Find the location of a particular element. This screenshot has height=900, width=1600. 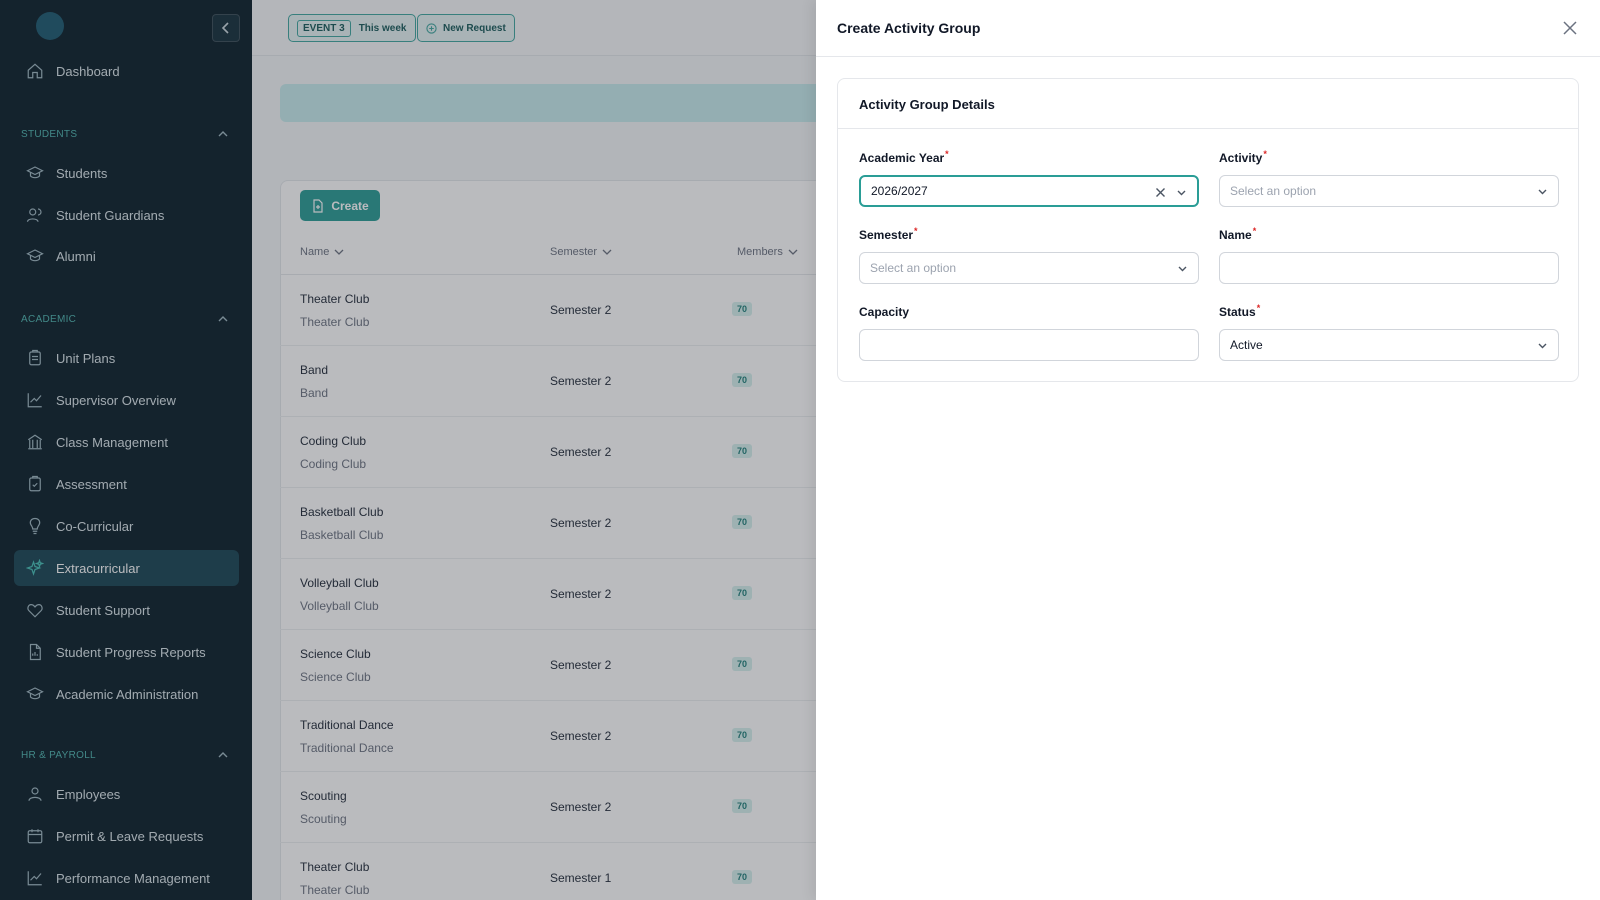

semester-label: Semester* is located at coordinates (888, 234).